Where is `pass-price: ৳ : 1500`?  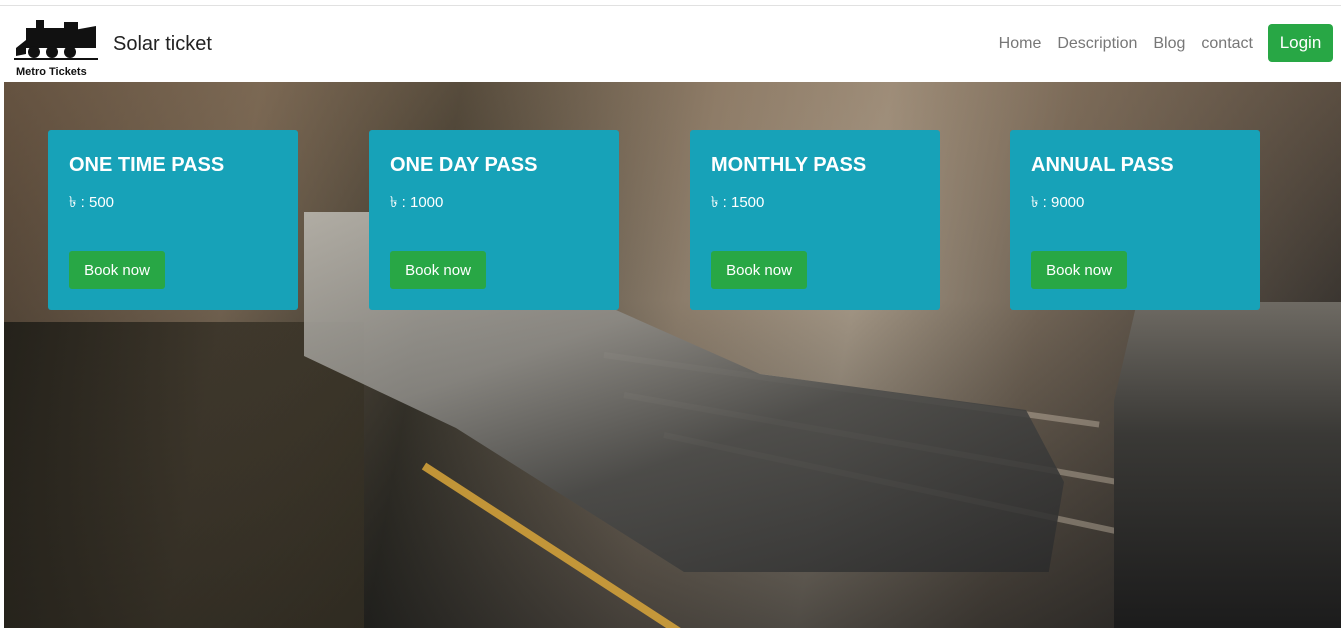
pass-price: ৳ : 1500 is located at coordinates (738, 202).